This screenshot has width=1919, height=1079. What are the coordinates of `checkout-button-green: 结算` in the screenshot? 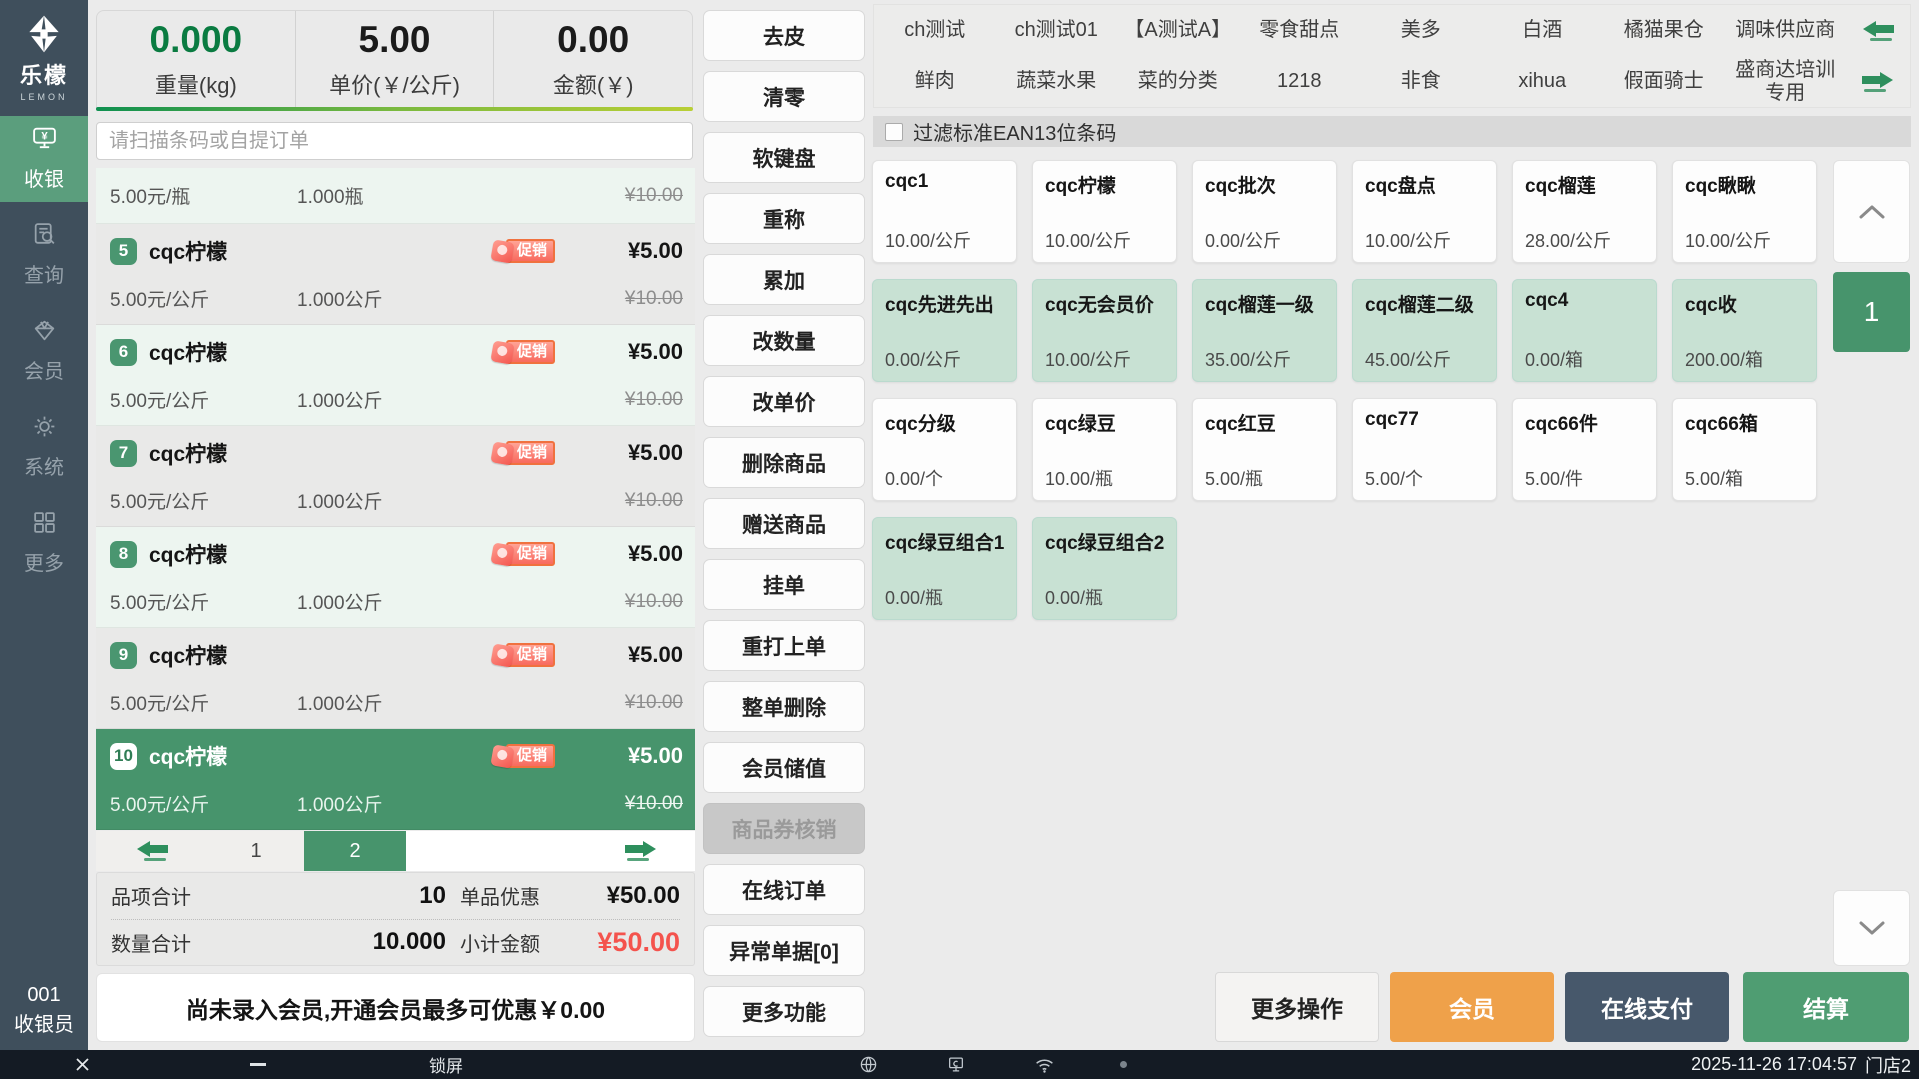 It's located at (1826, 1007).